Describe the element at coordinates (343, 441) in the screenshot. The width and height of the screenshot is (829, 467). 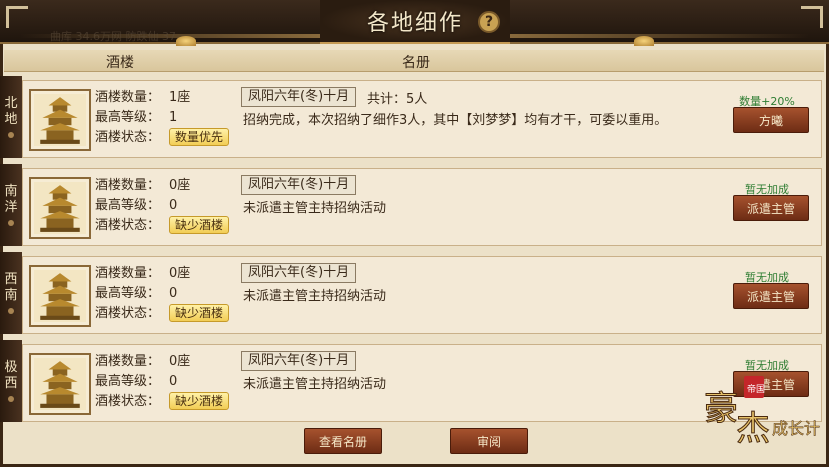
I see `view-roster-button: 查看名册` at that location.